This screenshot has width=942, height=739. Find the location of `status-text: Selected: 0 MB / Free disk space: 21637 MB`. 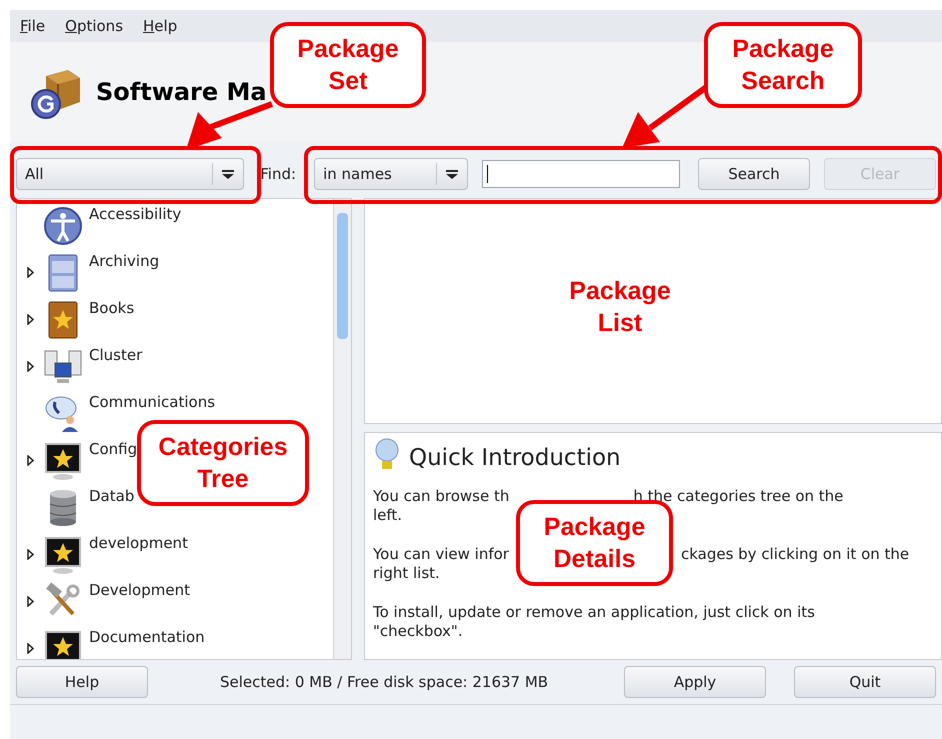

status-text: Selected: 0 MB / Free disk space: 21637 MB is located at coordinates (384, 682).